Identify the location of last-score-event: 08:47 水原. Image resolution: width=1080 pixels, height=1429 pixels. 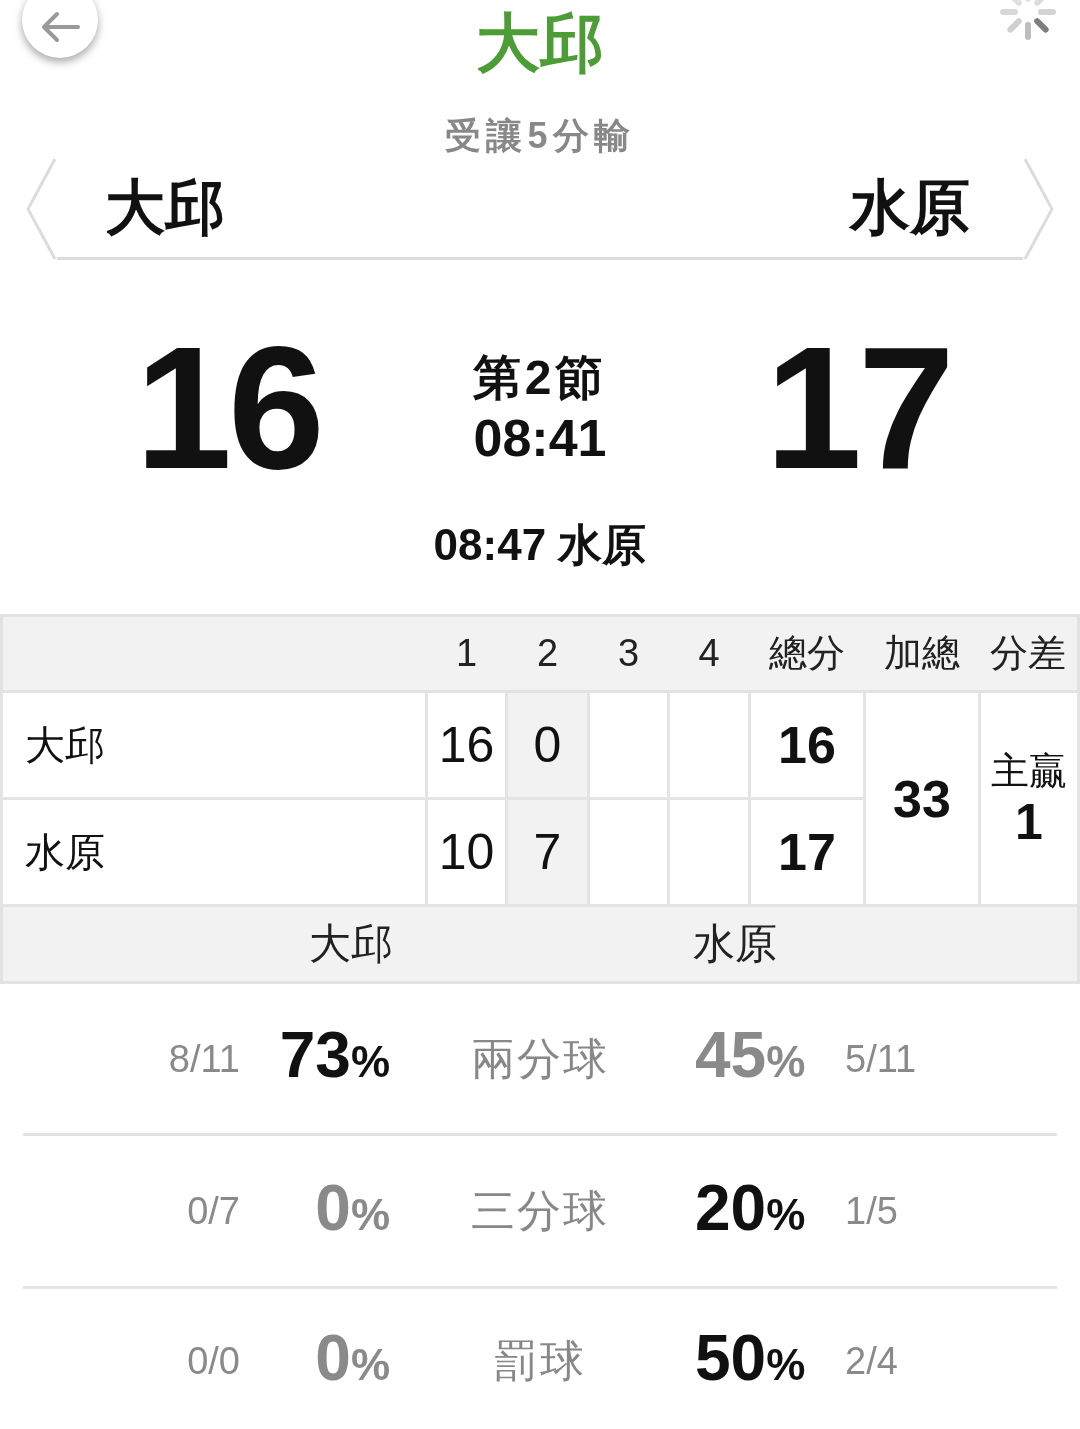
(540, 545).